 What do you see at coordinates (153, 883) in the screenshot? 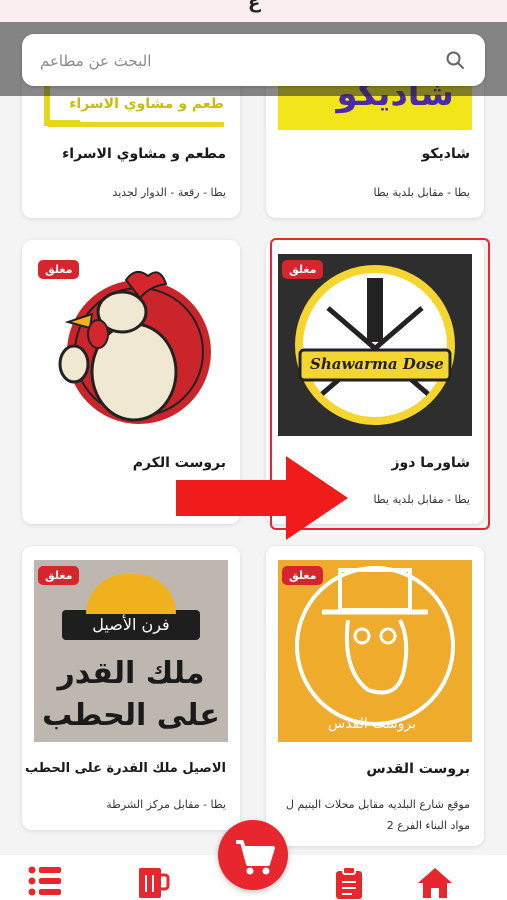
I see `drink-mug-icon` at bounding box center [153, 883].